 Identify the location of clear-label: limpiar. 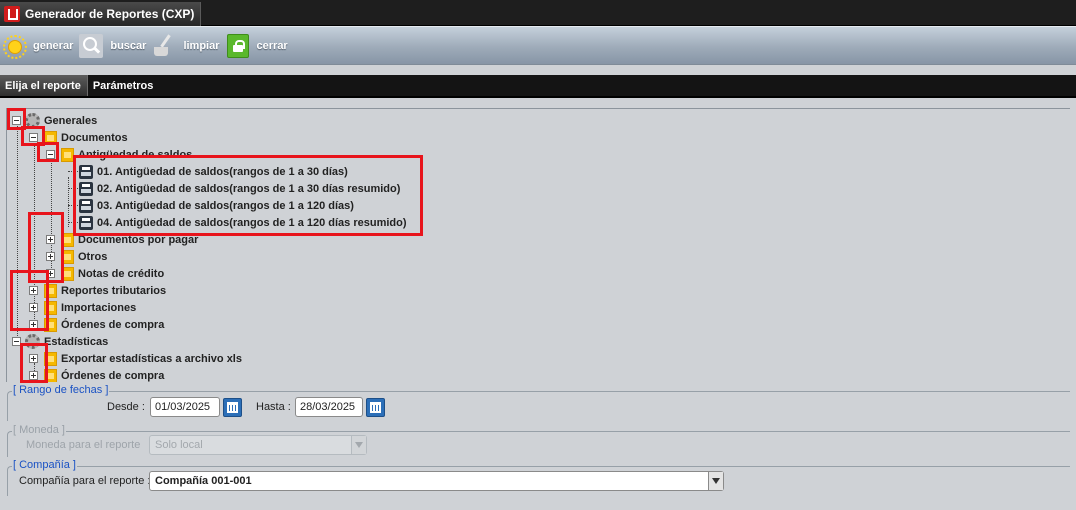
(201, 45).